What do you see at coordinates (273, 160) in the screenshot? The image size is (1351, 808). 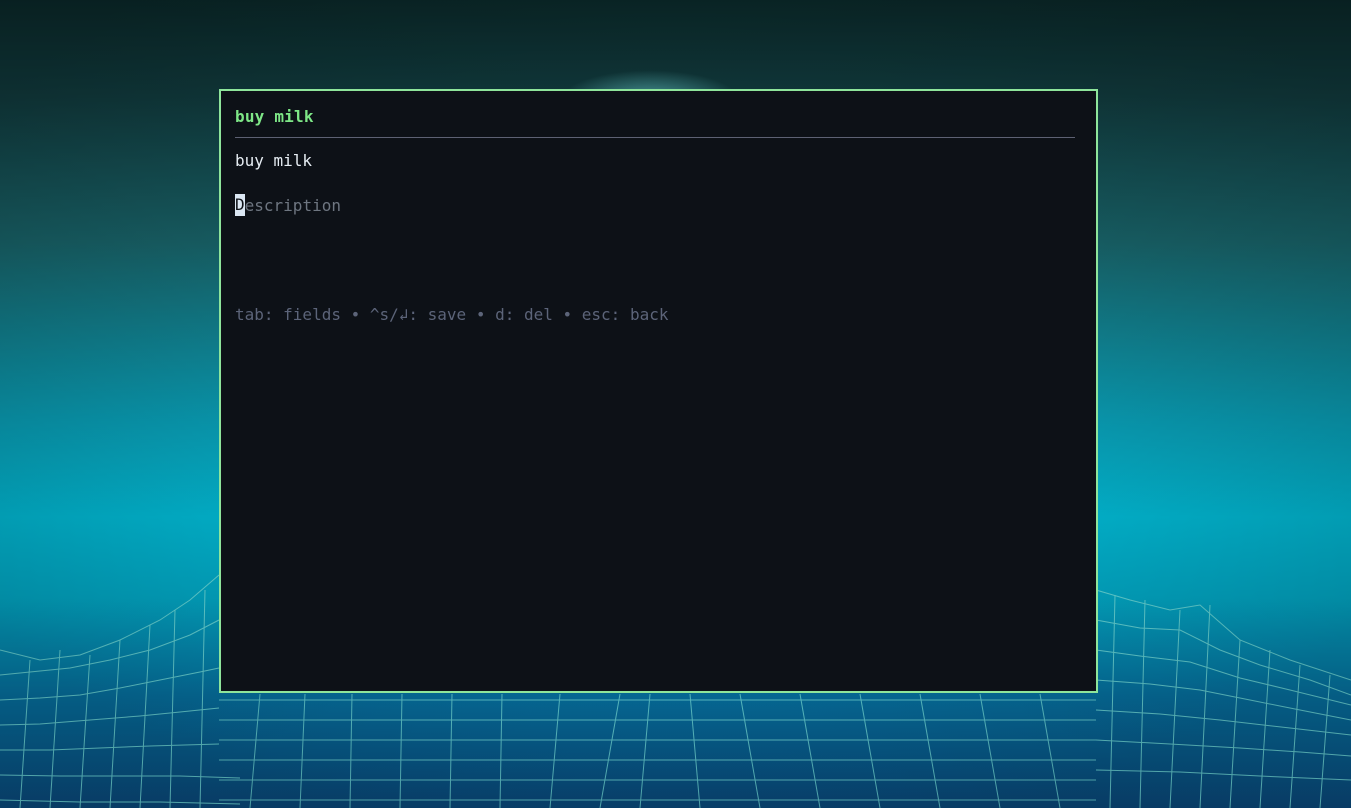 I see `task-title-field: buy milk` at bounding box center [273, 160].